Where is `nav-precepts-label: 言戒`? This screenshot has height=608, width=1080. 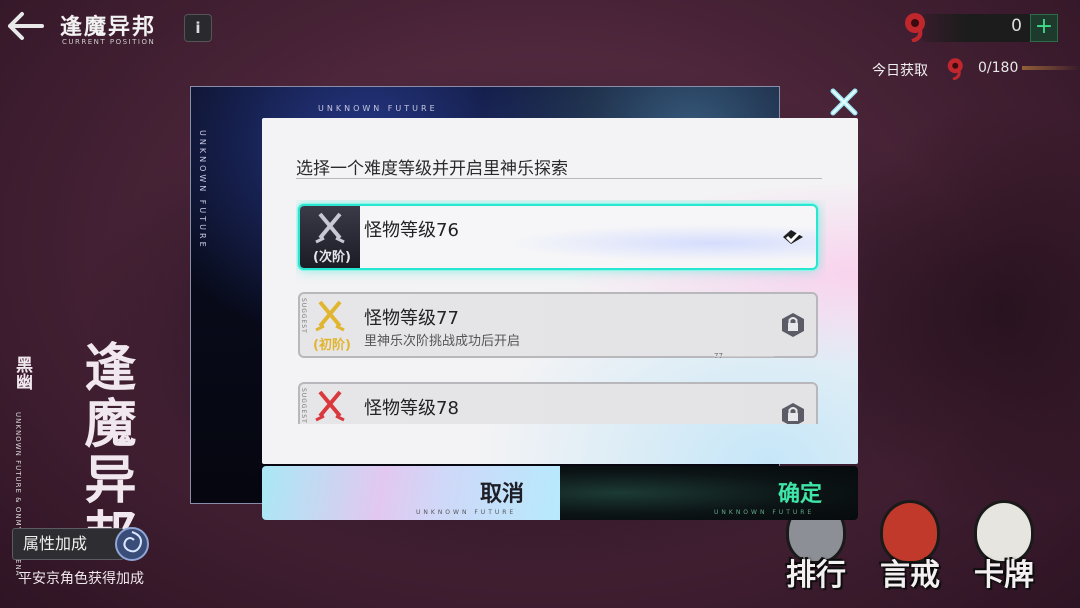 nav-precepts-label: 言戒 is located at coordinates (910, 575).